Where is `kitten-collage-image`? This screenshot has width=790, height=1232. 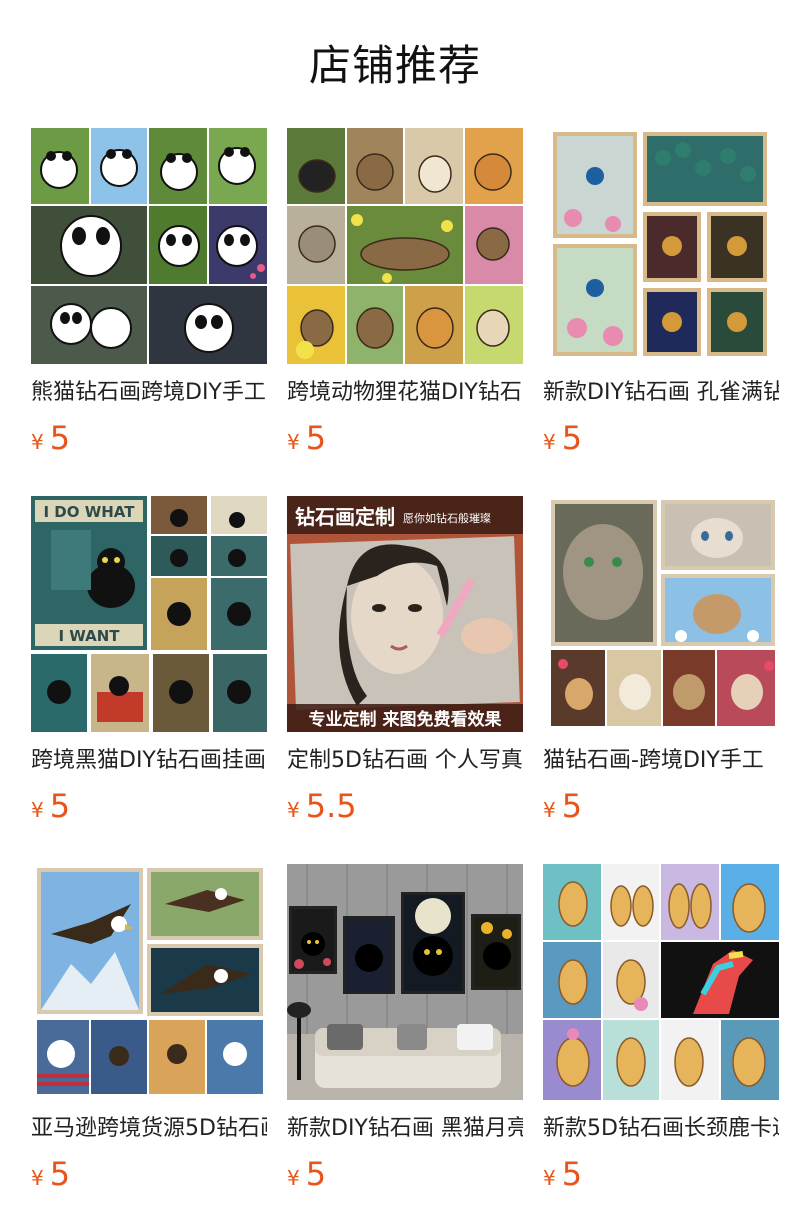 kitten-collage-image is located at coordinates (661, 614).